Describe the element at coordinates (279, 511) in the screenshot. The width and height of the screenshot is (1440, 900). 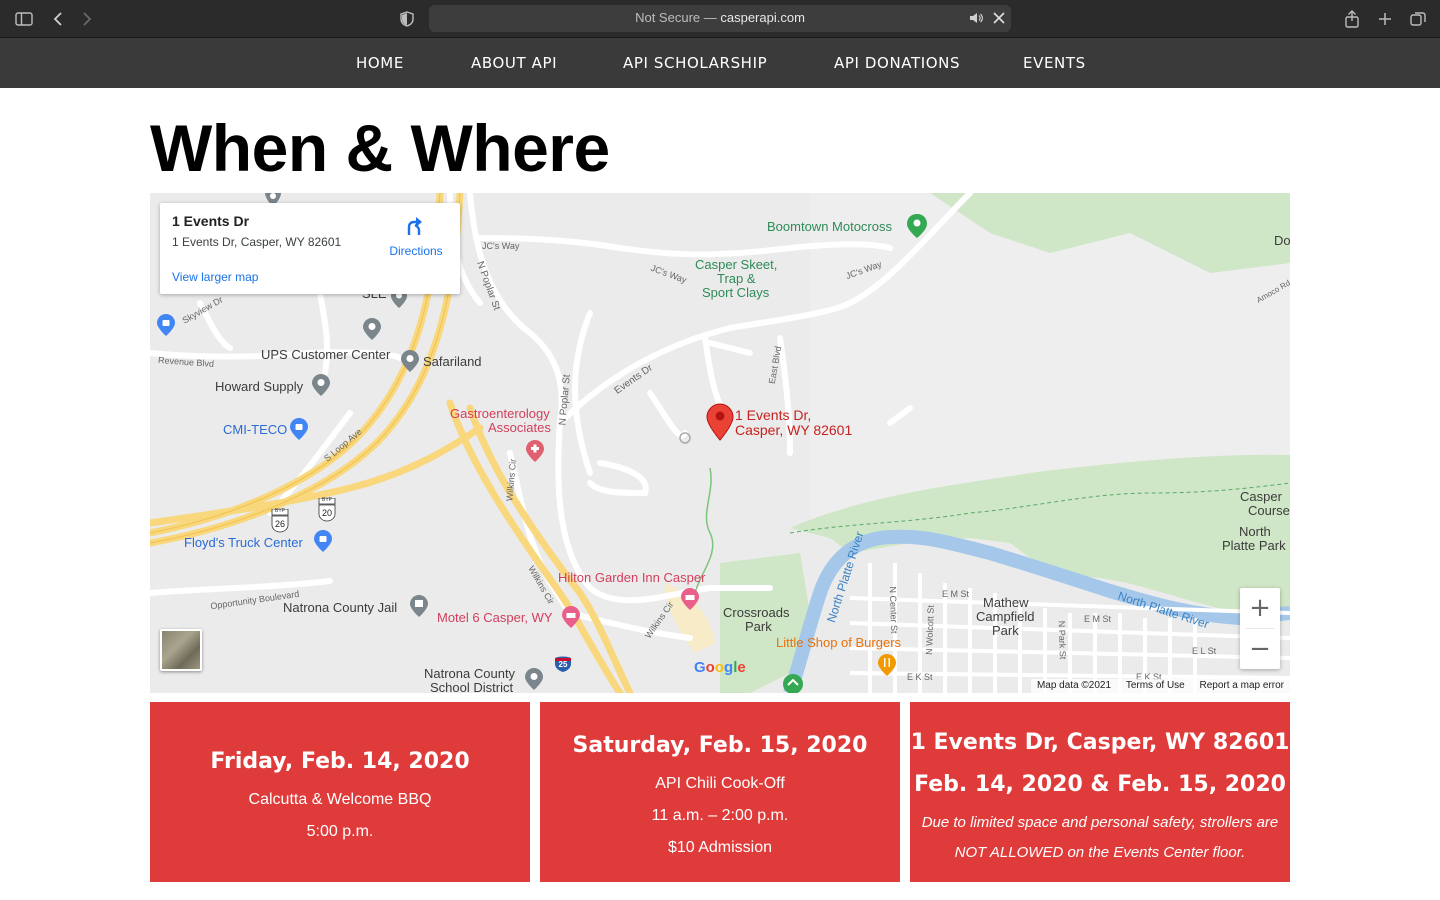
I see `byp-text: BYP` at that location.